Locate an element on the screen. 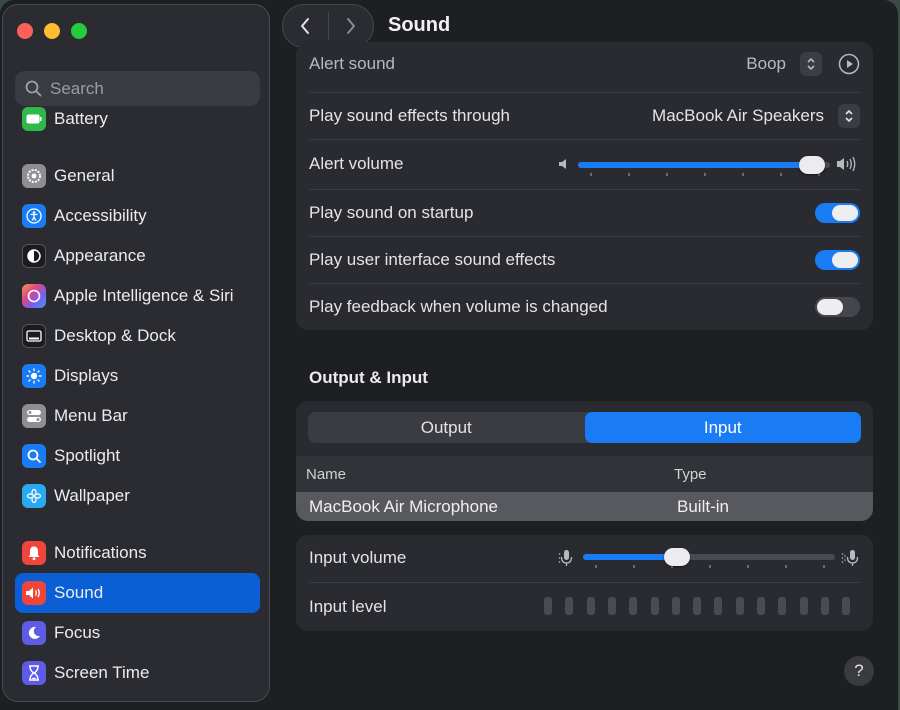 This screenshot has width=900, height=710. forward-button is located at coordinates (350, 26).